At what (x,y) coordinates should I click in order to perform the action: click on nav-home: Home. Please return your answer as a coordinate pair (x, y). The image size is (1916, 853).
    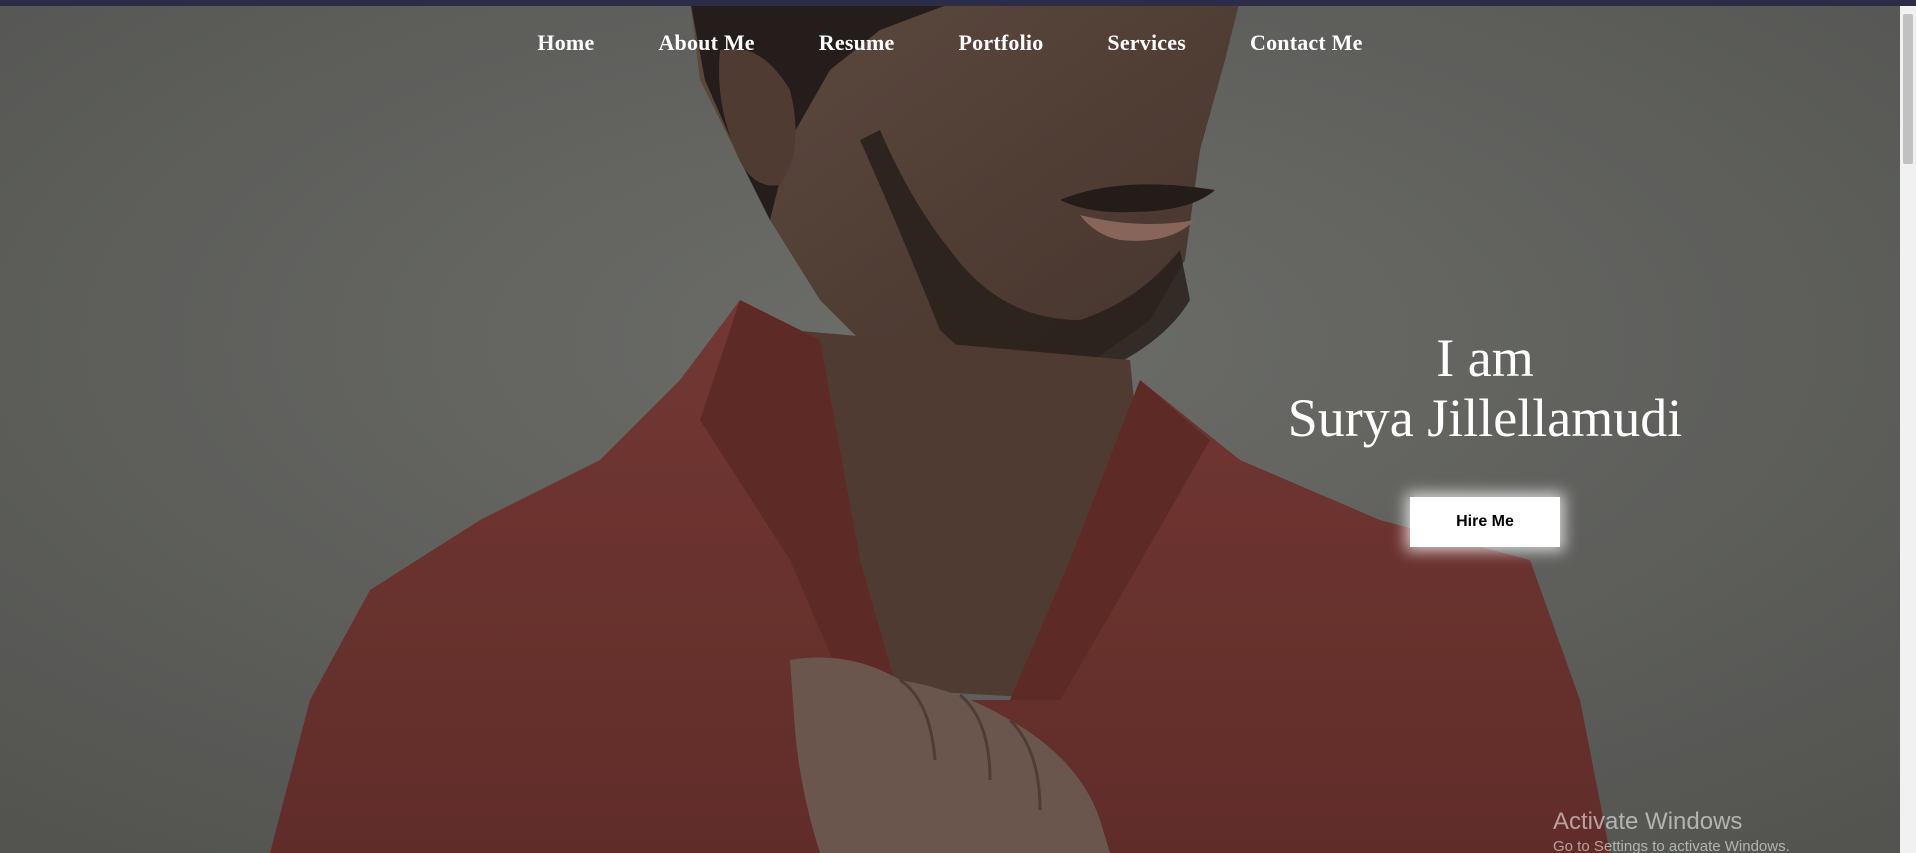
    Looking at the image, I should click on (565, 43).